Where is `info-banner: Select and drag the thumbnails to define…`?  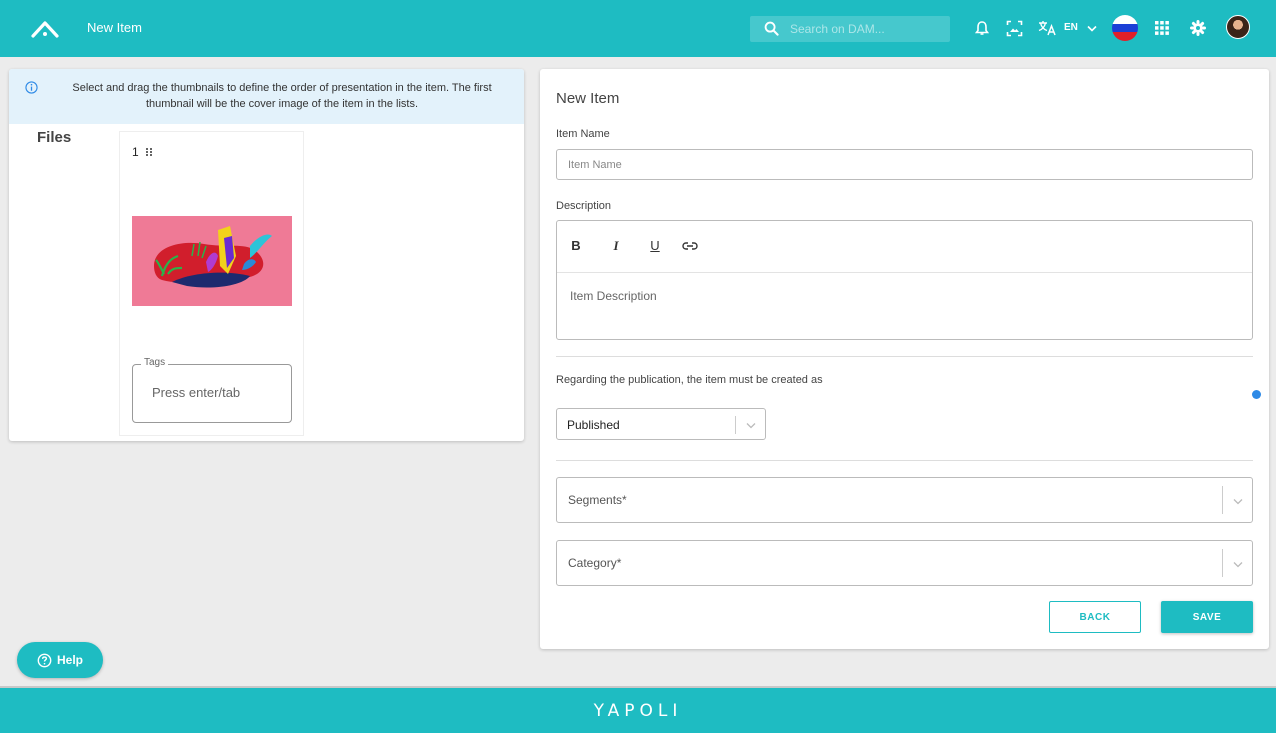 info-banner: Select and drag the thumbnails to define… is located at coordinates (266, 96).